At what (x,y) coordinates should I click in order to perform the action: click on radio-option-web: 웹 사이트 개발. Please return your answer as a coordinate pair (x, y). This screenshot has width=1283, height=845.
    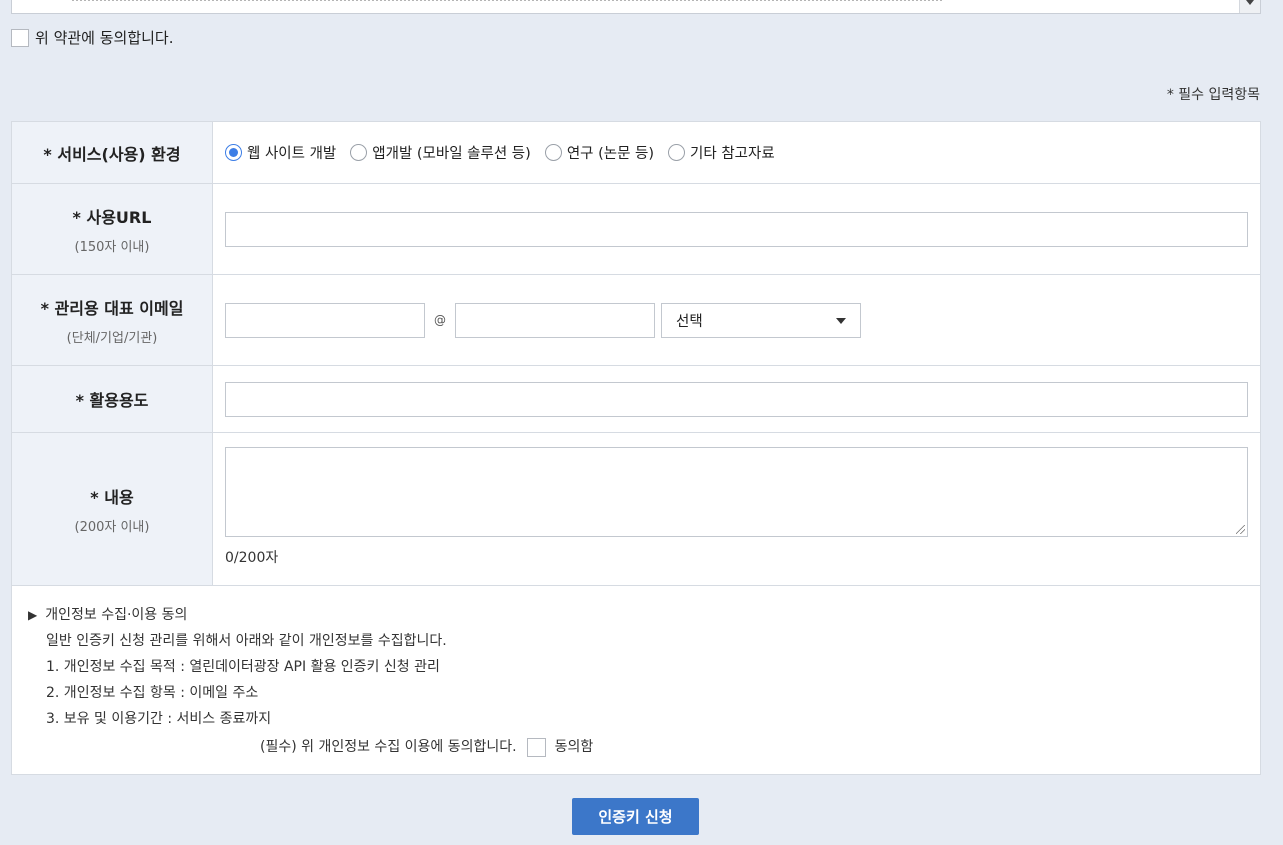
    Looking at the image, I should click on (280, 152).